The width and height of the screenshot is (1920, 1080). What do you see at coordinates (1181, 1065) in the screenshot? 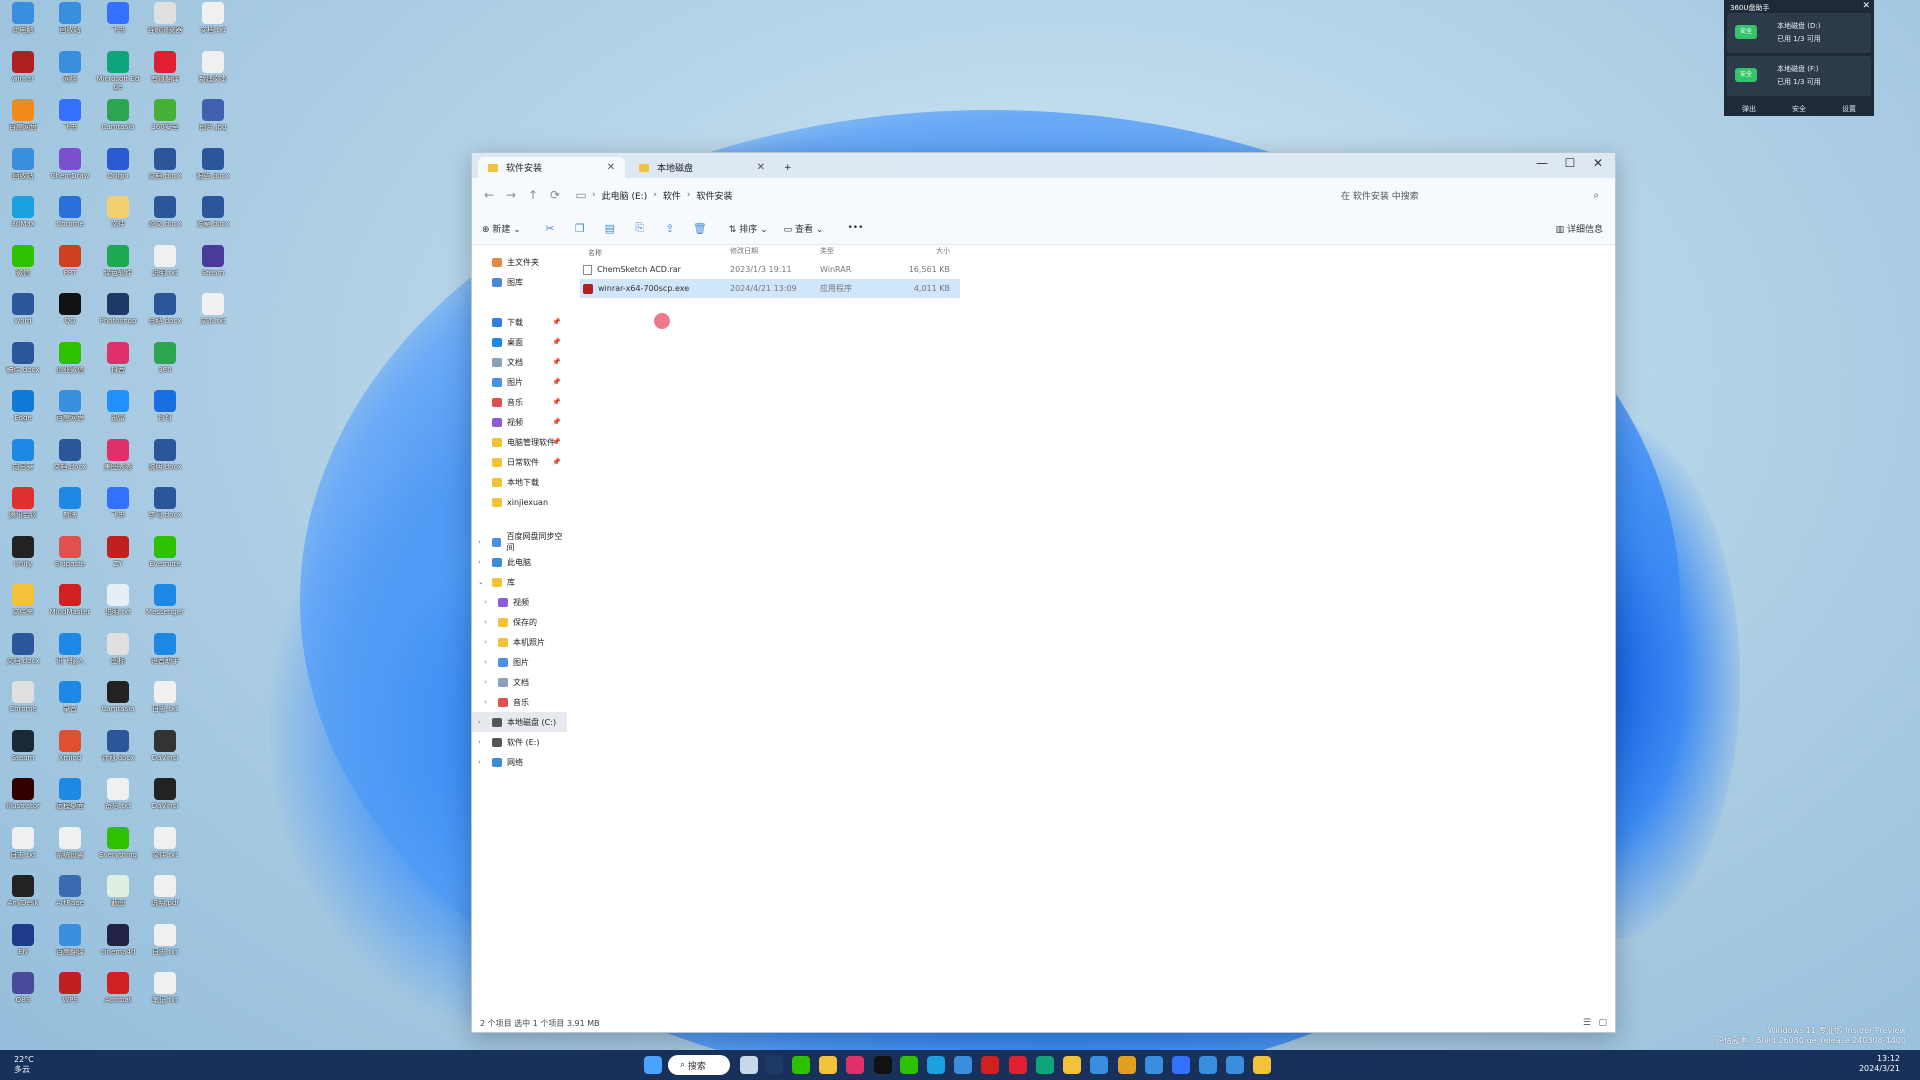
I see `feishu-icon` at bounding box center [1181, 1065].